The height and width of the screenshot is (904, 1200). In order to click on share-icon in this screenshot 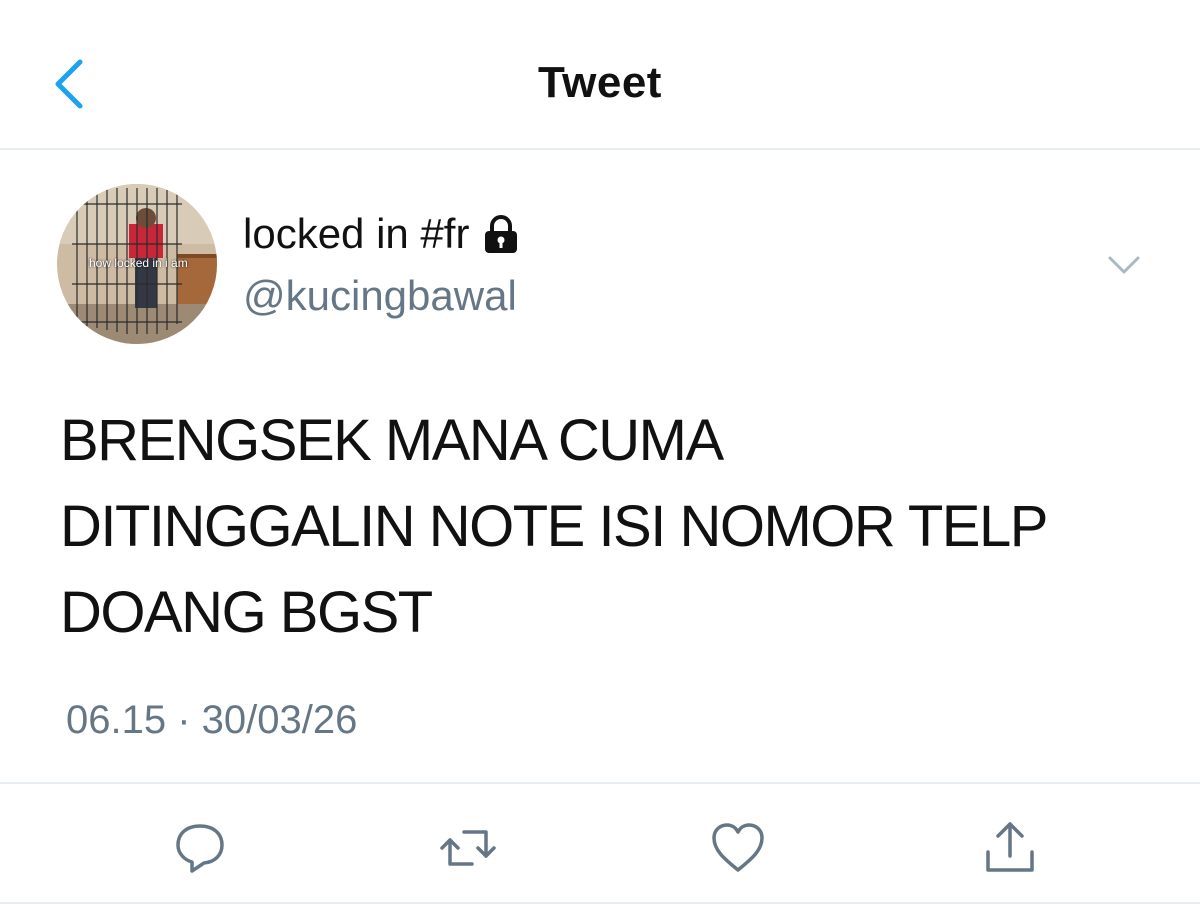, I will do `click(1010, 847)`.